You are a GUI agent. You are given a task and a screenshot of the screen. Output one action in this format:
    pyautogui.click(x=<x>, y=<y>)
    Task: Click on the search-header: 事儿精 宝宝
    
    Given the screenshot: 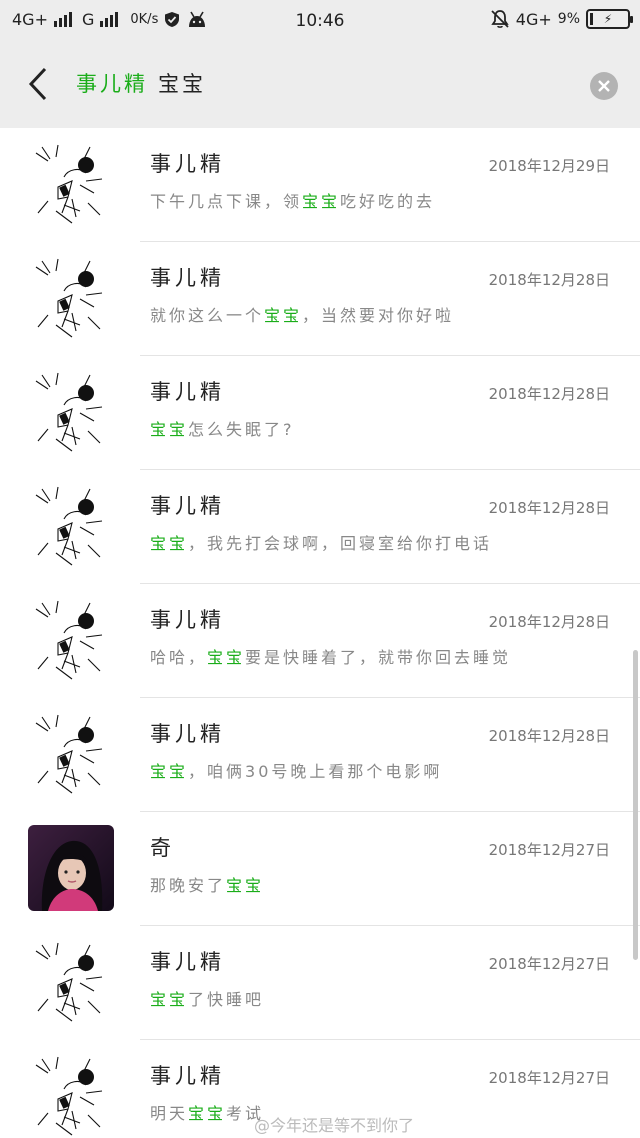 What is the action you would take?
    pyautogui.click(x=320, y=85)
    